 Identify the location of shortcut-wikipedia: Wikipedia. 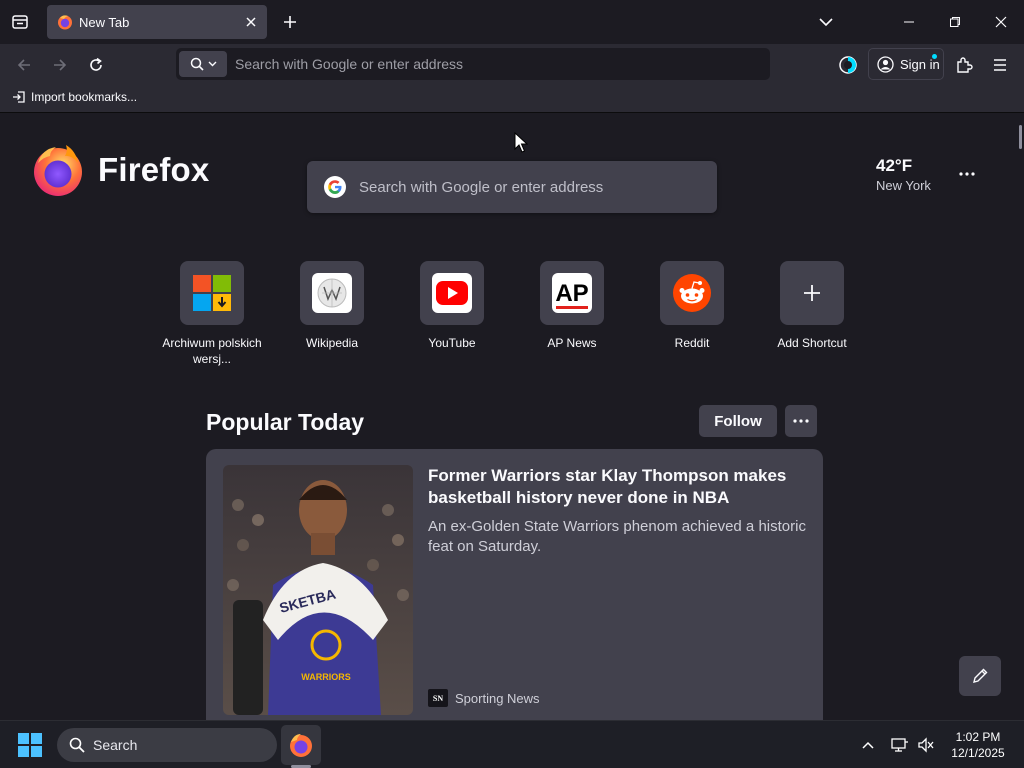
(332, 314).